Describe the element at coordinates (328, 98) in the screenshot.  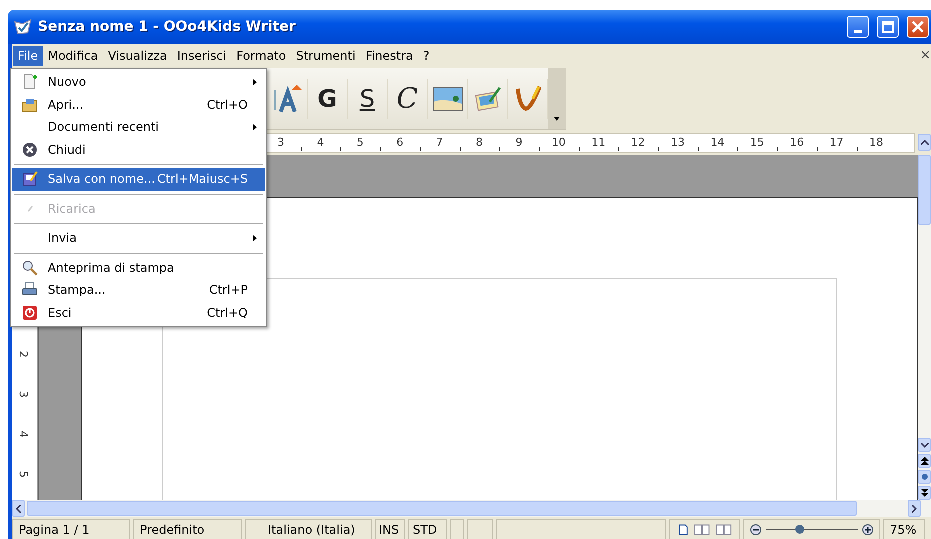
I see `bold-button: G` at that location.